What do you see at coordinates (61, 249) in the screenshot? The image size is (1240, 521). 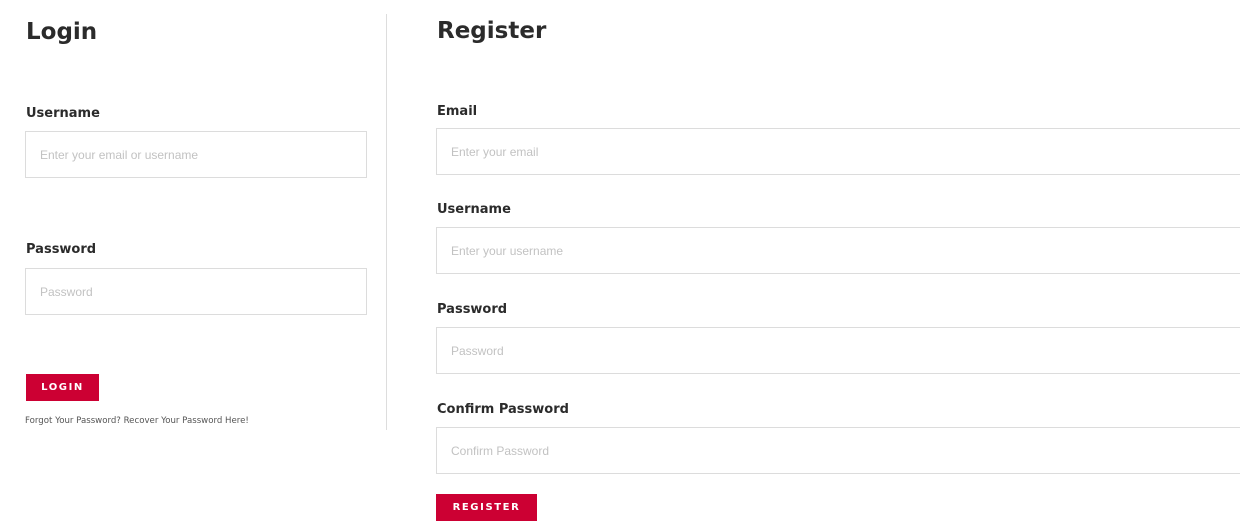 I see `login-password-label: Password` at bounding box center [61, 249].